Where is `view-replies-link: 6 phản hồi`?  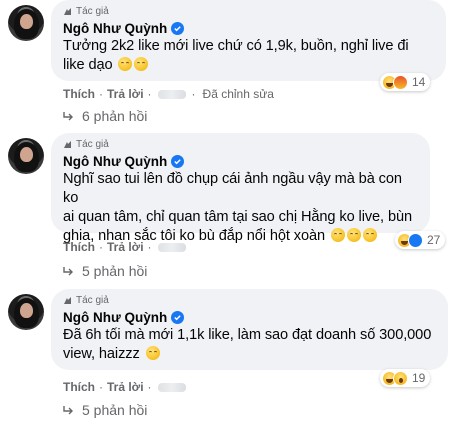 view-replies-link: 6 phản hồi is located at coordinates (104, 116).